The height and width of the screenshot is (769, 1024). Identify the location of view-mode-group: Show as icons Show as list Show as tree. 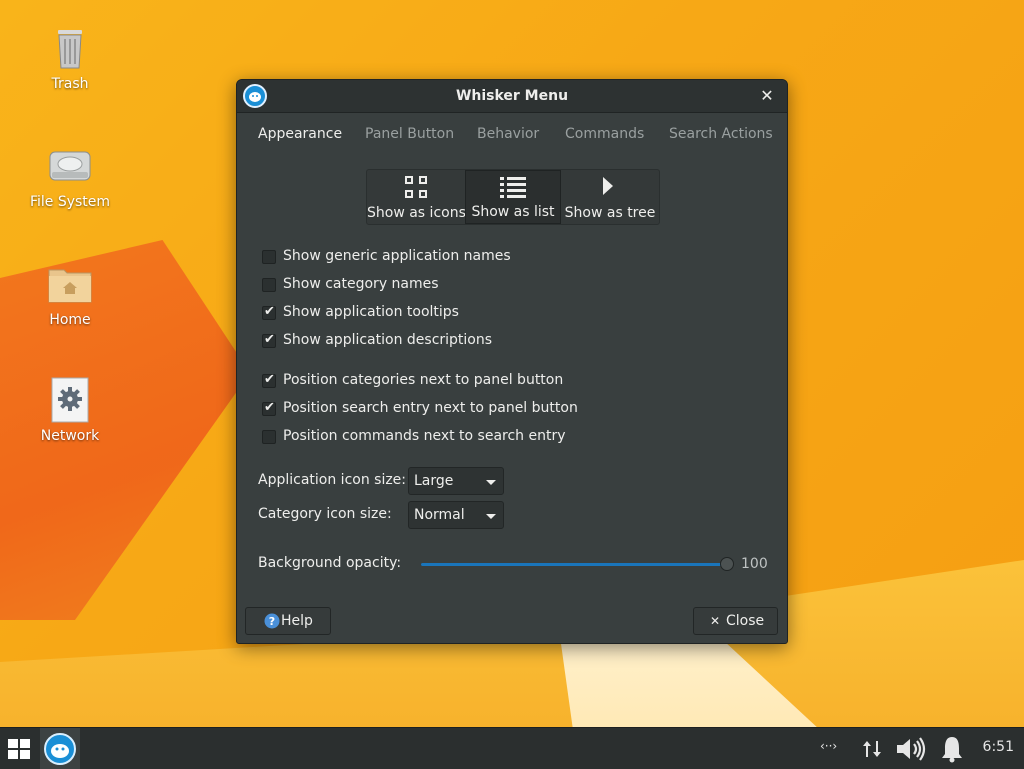
(513, 197).